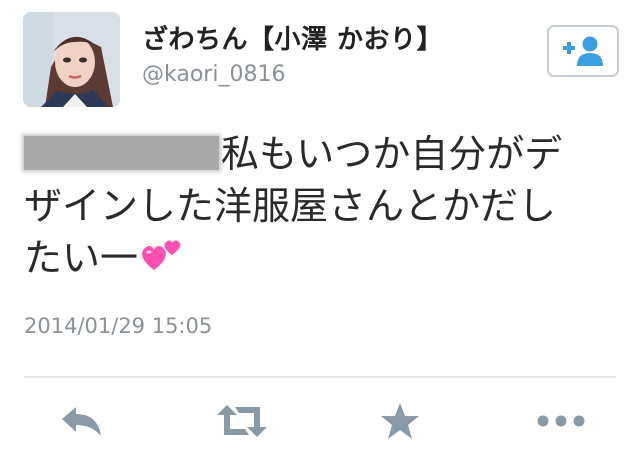  I want to click on follow-button, so click(583, 51).